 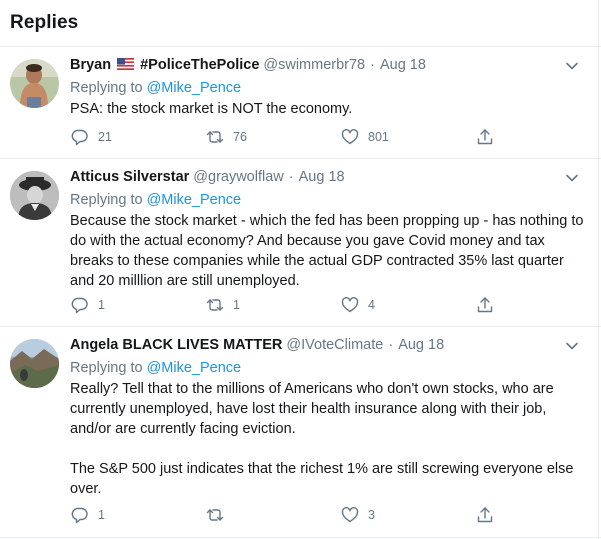 I want to click on tweet-actions: 1 1 4, so click(x=288, y=305).